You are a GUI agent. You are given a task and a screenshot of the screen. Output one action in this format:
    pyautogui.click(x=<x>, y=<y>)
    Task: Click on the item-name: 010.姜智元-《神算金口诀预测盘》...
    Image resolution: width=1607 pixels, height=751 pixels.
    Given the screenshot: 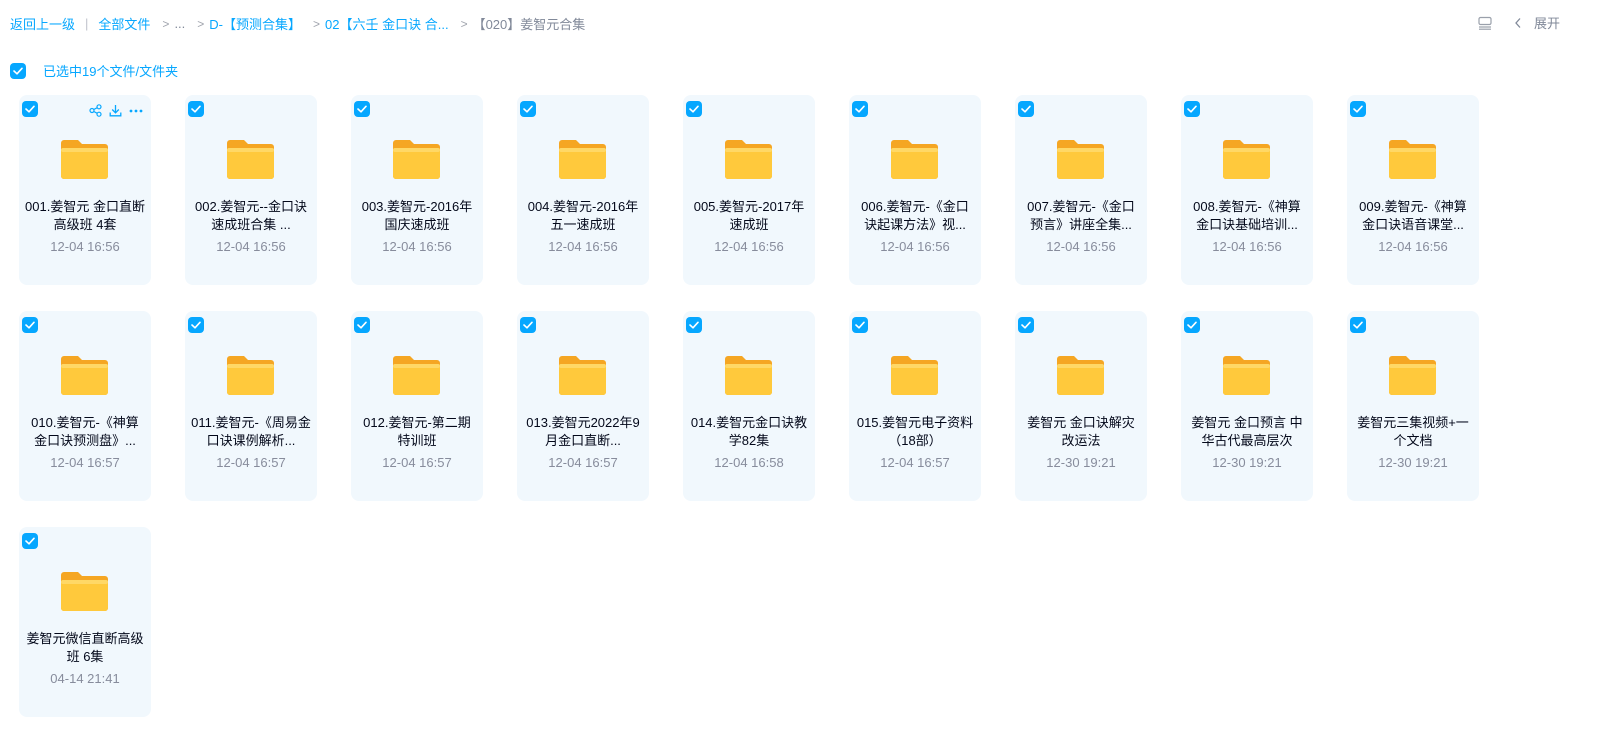 What is the action you would take?
    pyautogui.click(x=85, y=431)
    